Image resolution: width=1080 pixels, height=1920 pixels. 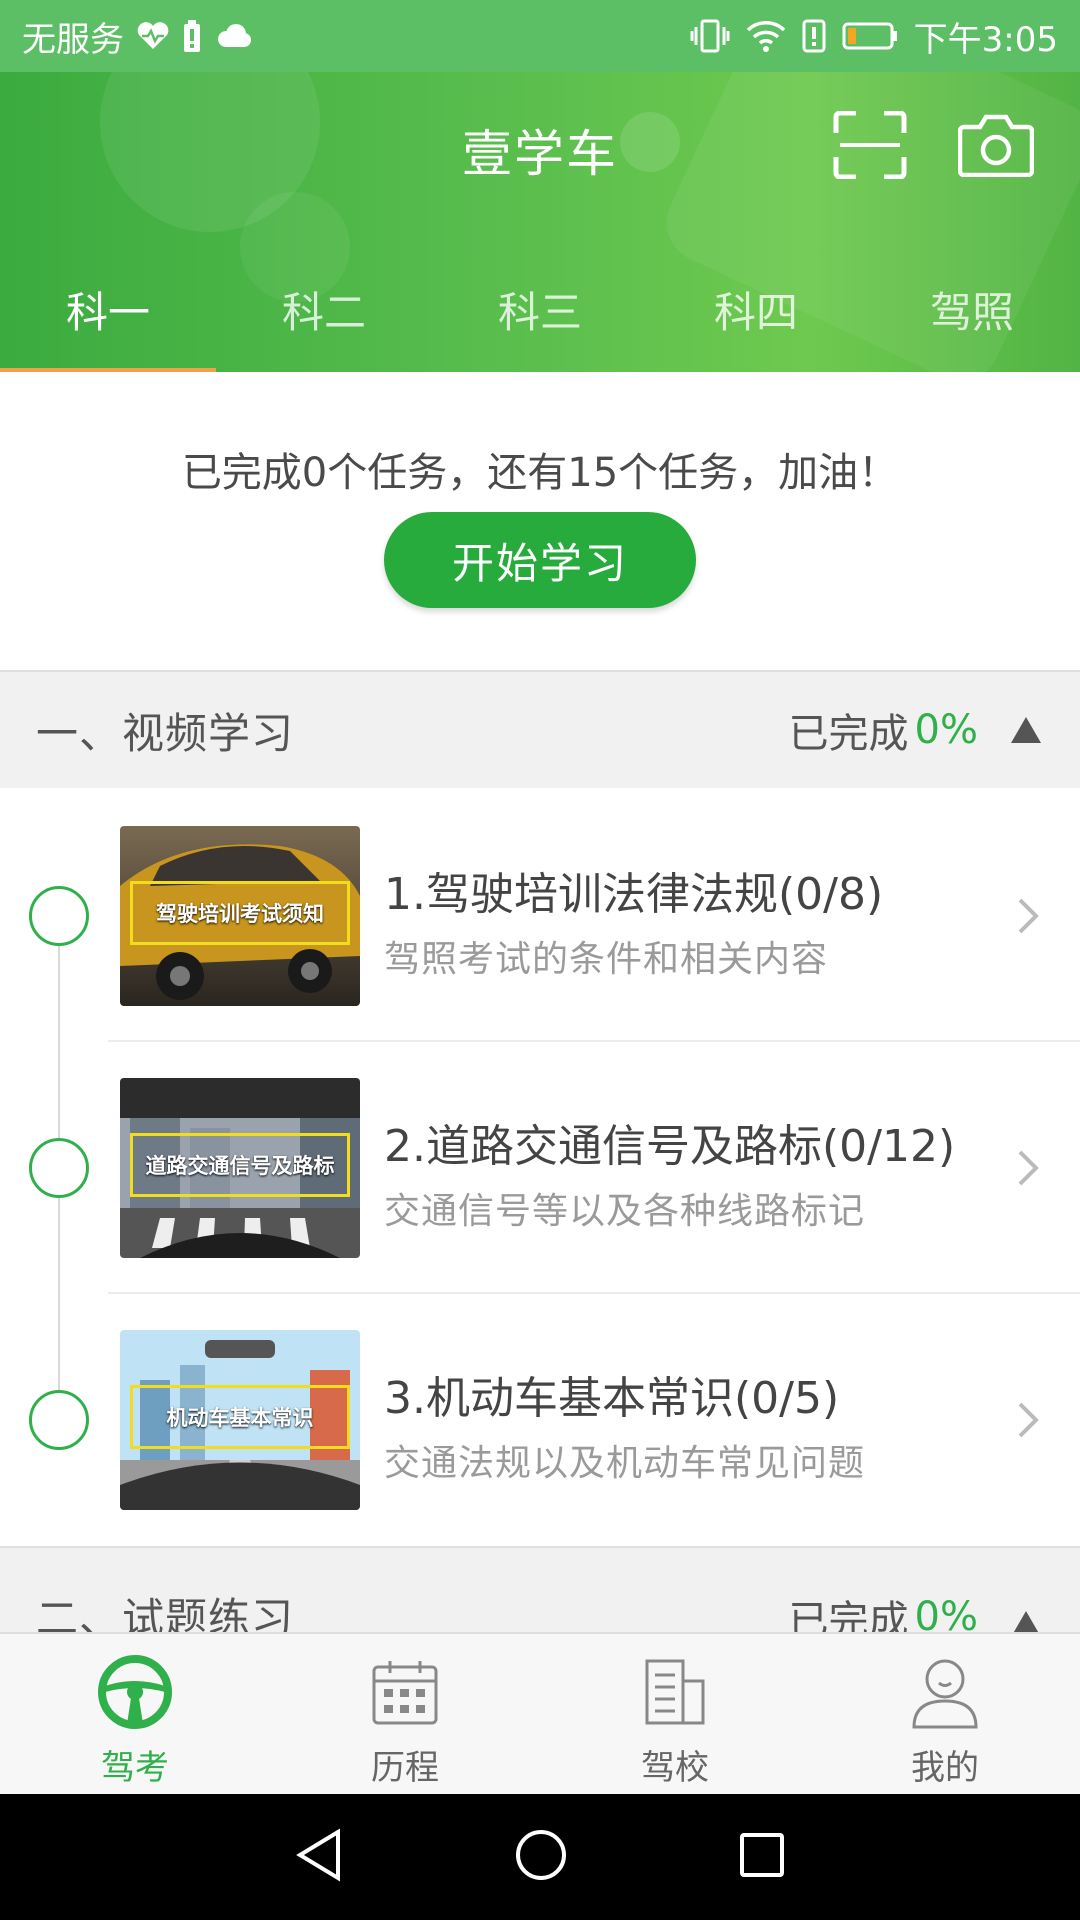 I want to click on thumbnail-label: 机动车基本常识, so click(x=240, y=1418).